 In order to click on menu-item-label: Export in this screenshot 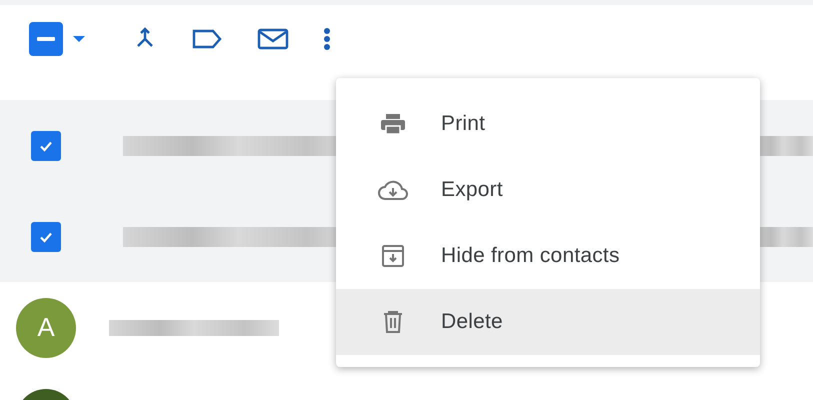, I will do `click(472, 190)`.